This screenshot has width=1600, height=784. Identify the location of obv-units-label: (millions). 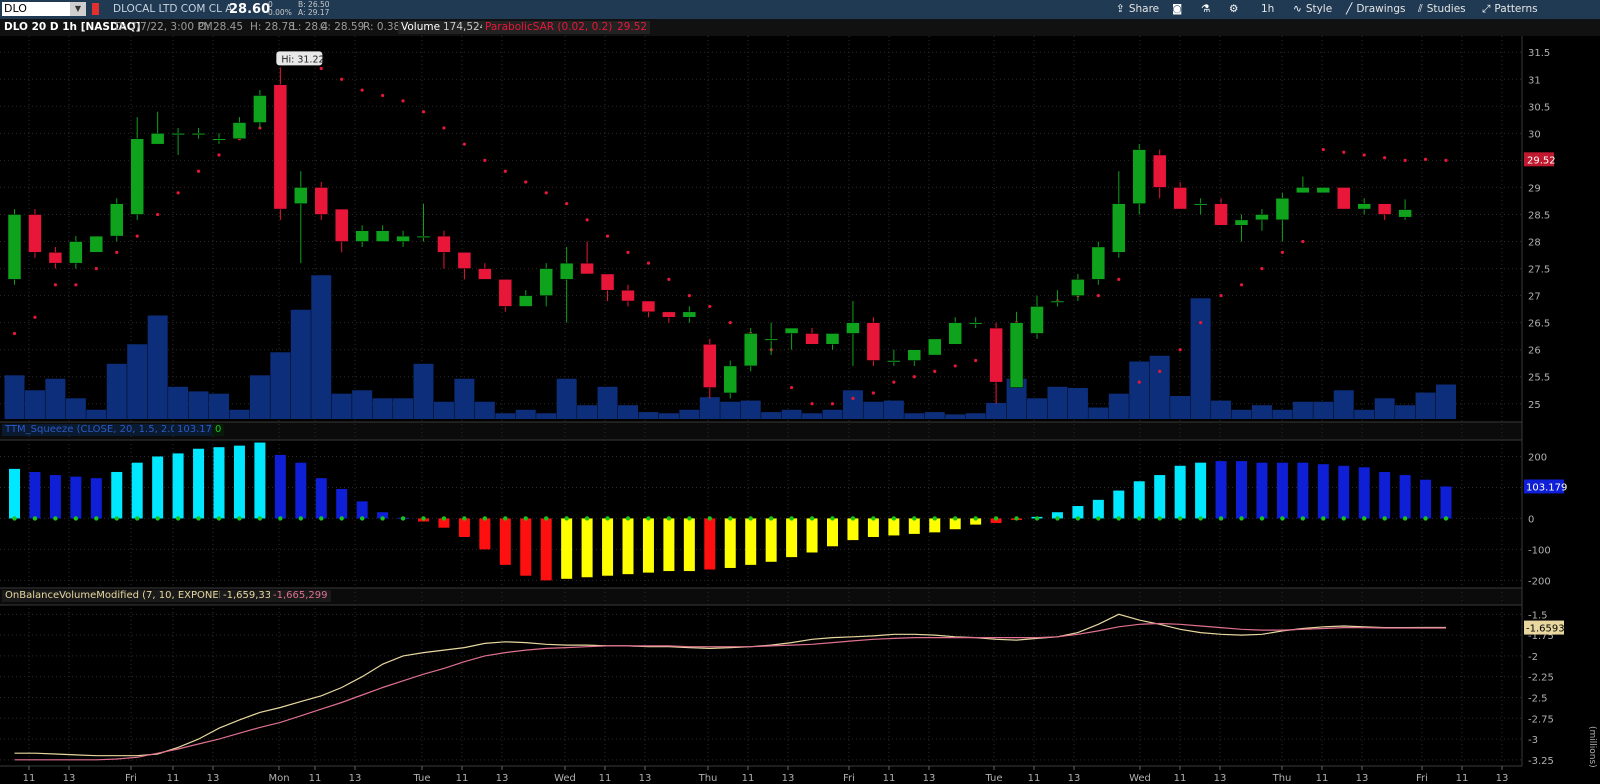
(1592, 747).